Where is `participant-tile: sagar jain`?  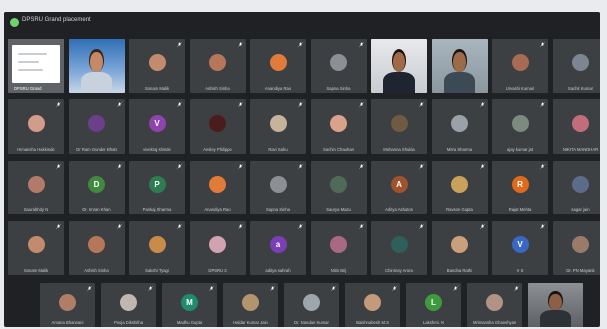 participant-tile: sagar jain is located at coordinates (576, 187).